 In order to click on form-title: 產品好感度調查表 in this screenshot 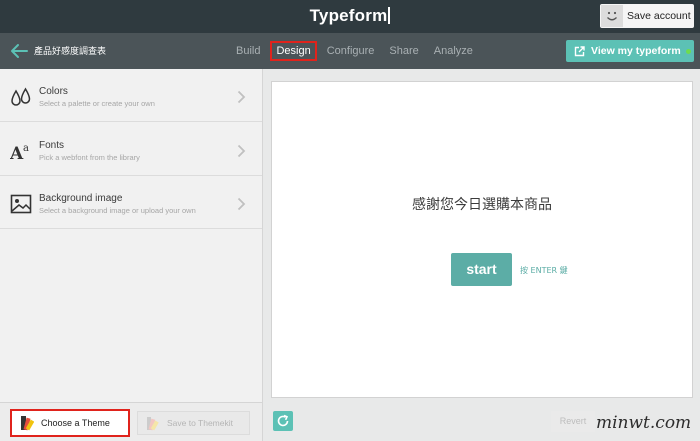, I will do `click(70, 52)`.